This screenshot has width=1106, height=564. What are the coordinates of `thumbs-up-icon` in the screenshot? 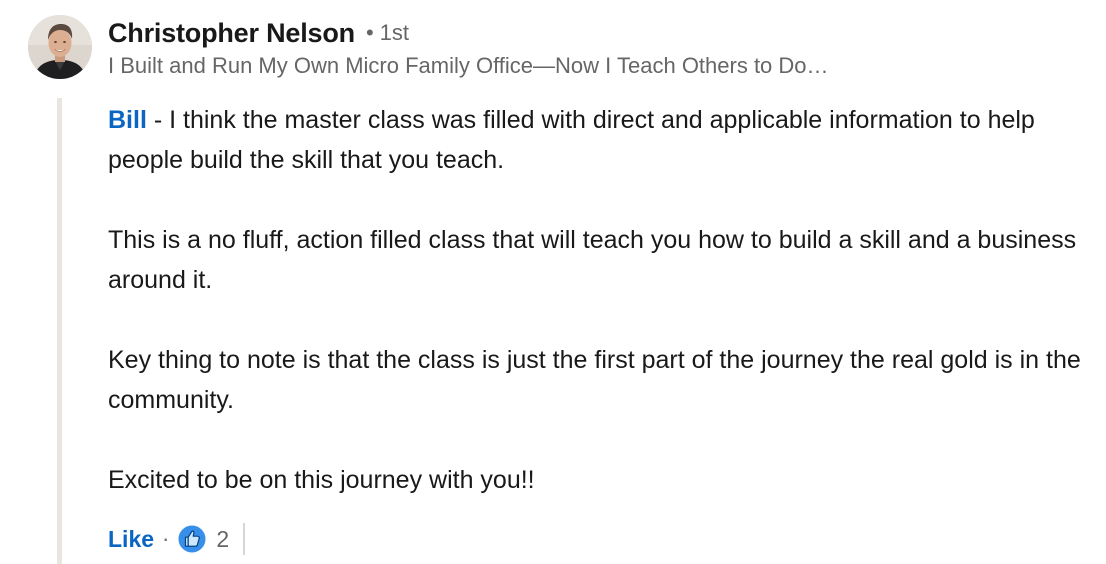 It's located at (192, 539).